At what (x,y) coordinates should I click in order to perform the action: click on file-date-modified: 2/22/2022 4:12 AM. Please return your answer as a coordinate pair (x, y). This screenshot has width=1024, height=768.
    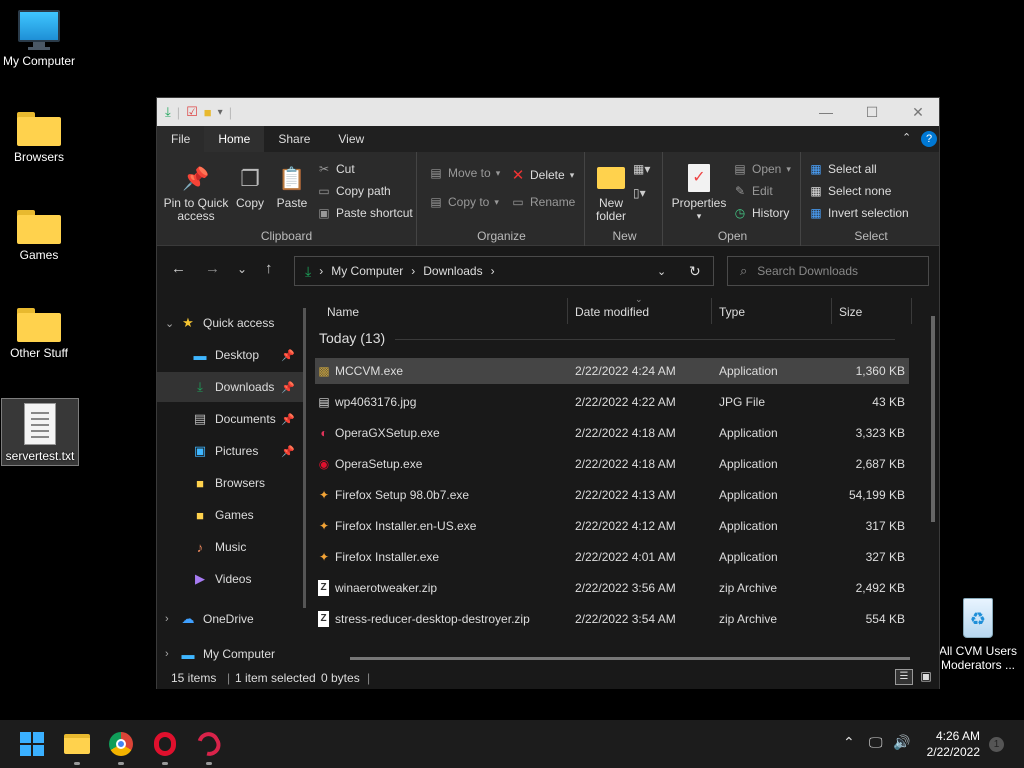
    Looking at the image, I should click on (625, 526).